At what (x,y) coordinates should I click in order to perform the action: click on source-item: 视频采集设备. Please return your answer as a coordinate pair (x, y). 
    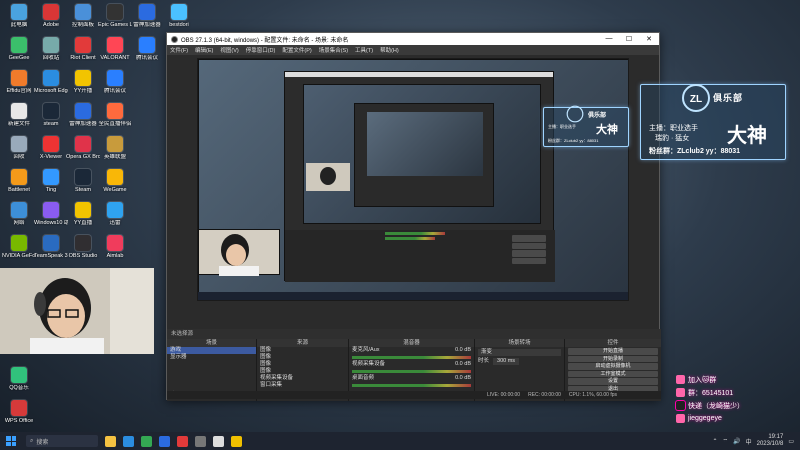
    Looking at the image, I should click on (302, 378).